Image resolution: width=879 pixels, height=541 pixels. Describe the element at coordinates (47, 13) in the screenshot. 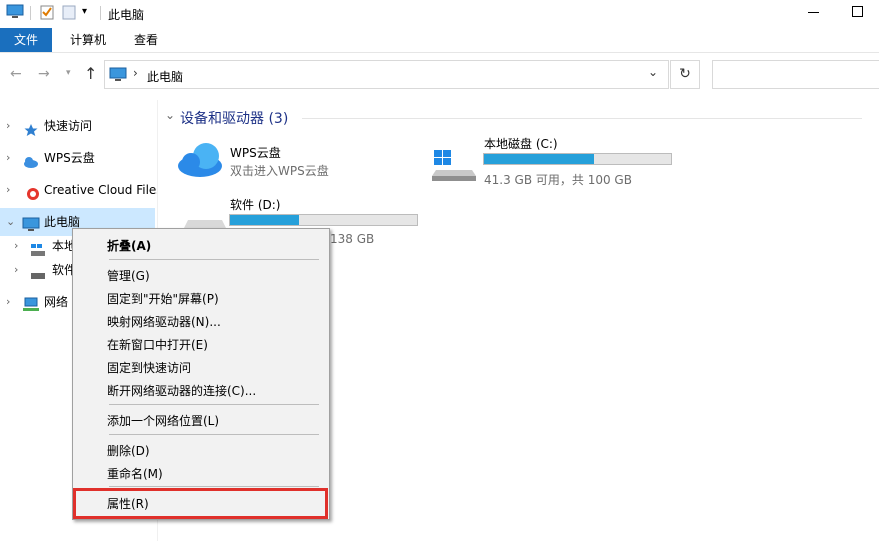

I see `properties-quick-icon` at that location.